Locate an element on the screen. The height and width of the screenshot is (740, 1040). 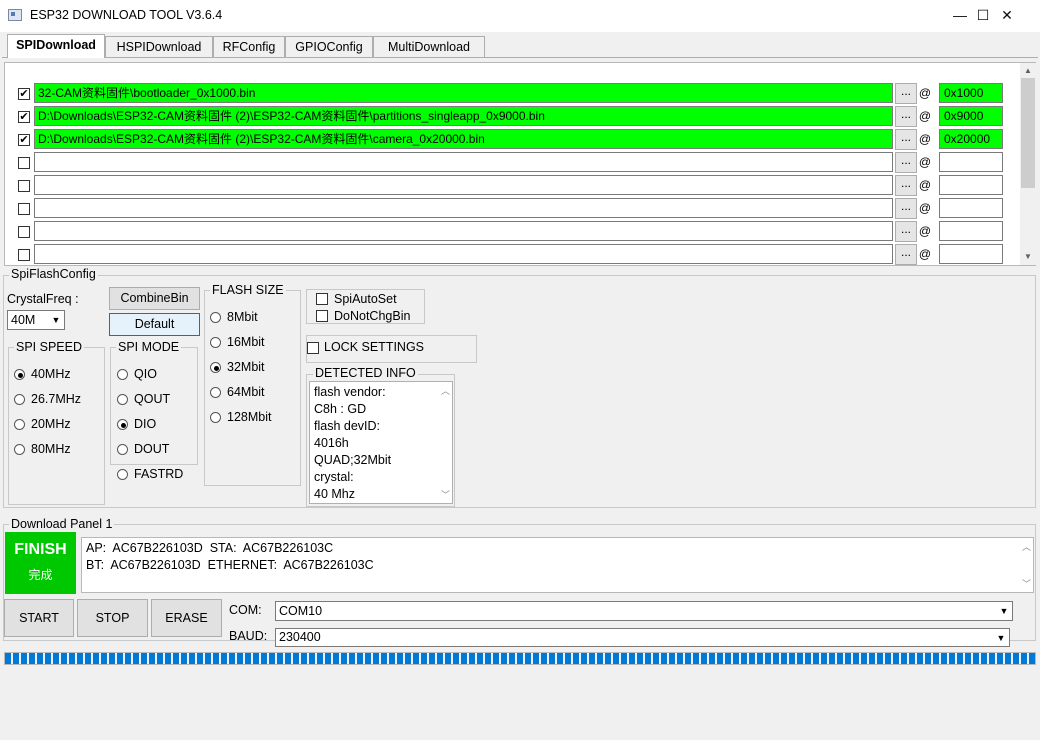
spi-speed-radio-80mhz is located at coordinates (19, 449).